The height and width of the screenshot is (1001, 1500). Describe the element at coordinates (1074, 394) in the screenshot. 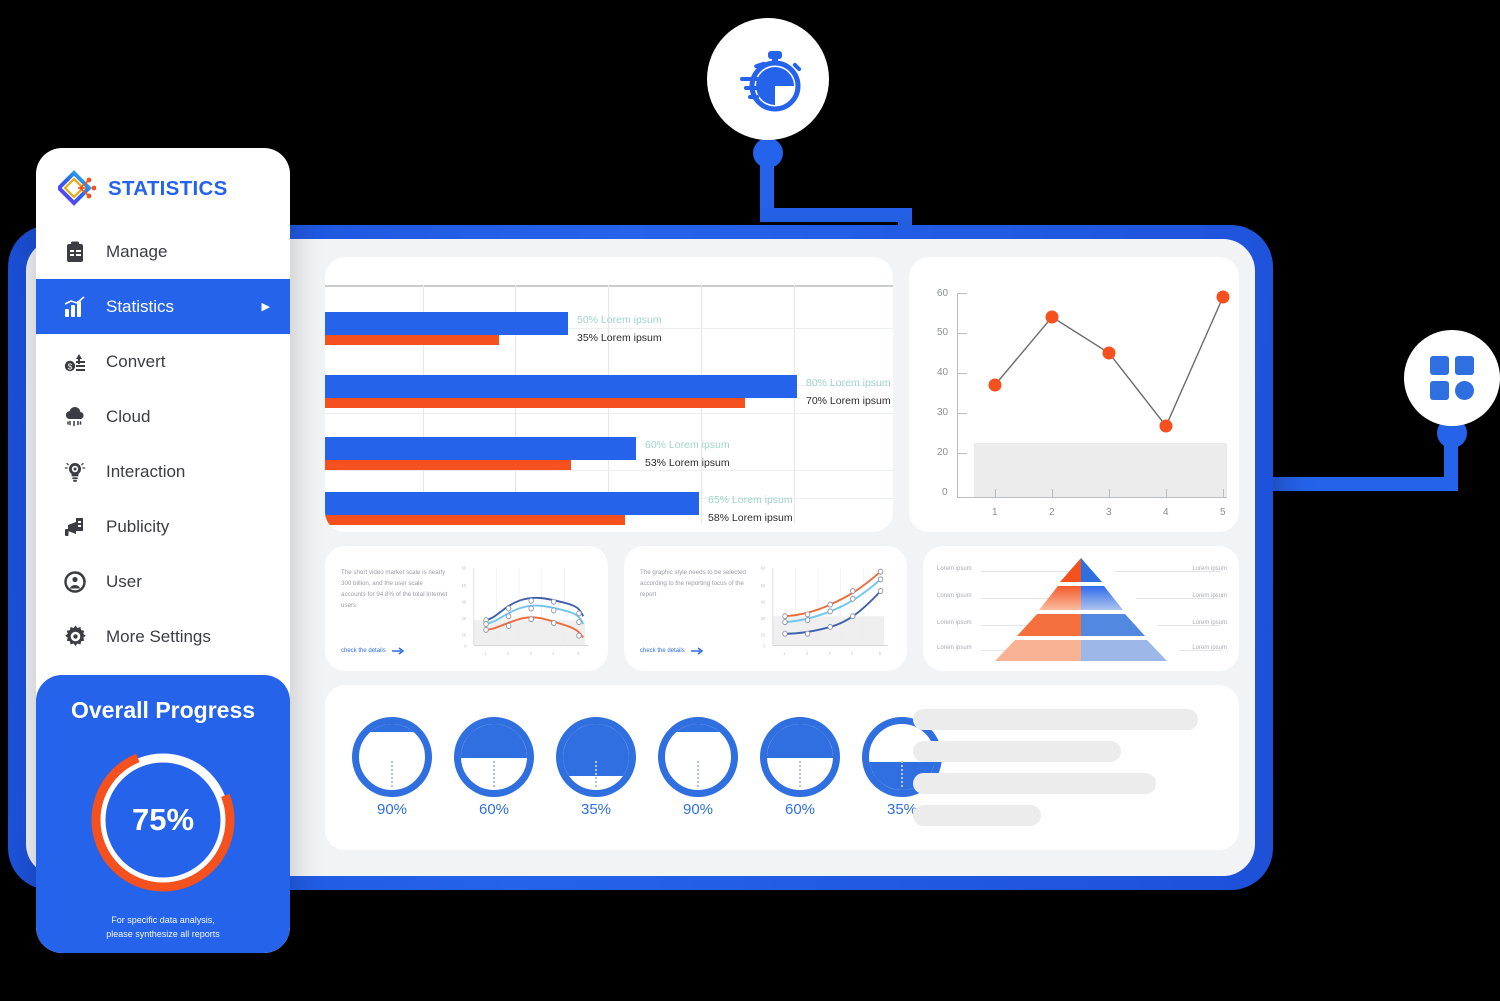

I see `line-chart-card: 60 50 40 30 20 0 1 2 3 4 5` at that location.